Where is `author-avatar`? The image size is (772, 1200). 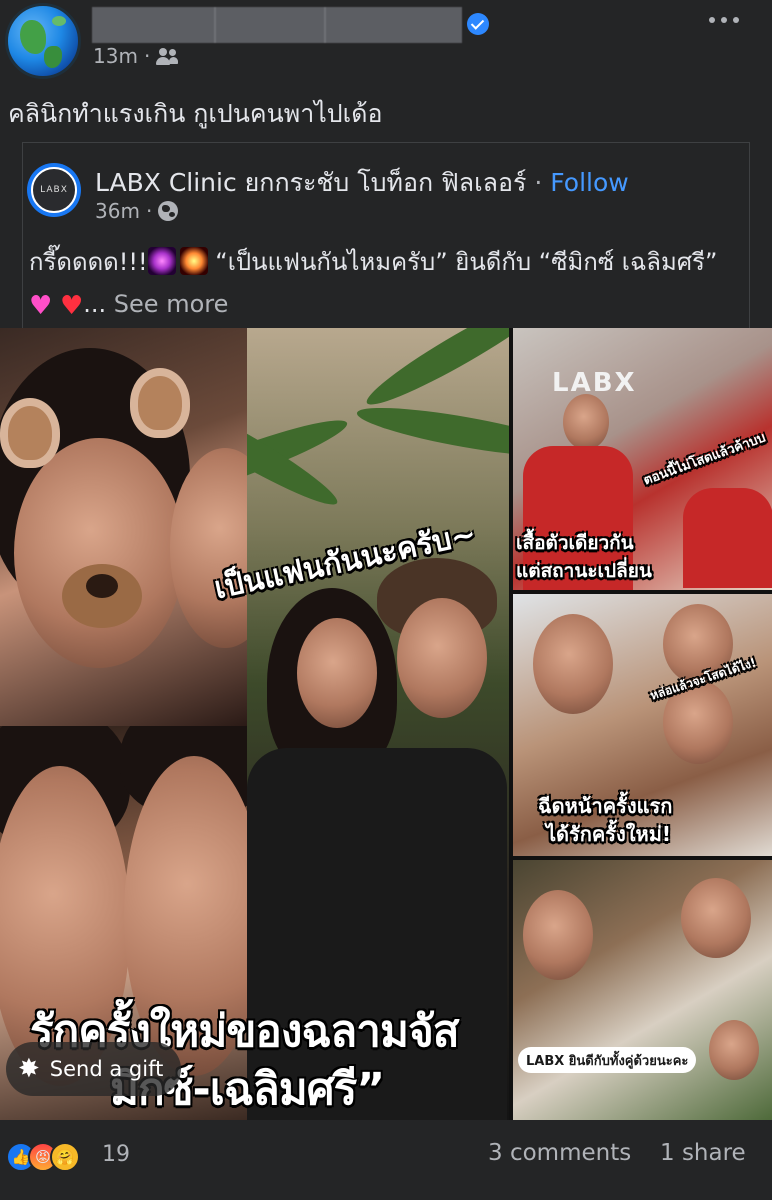
author-avatar is located at coordinates (43, 41).